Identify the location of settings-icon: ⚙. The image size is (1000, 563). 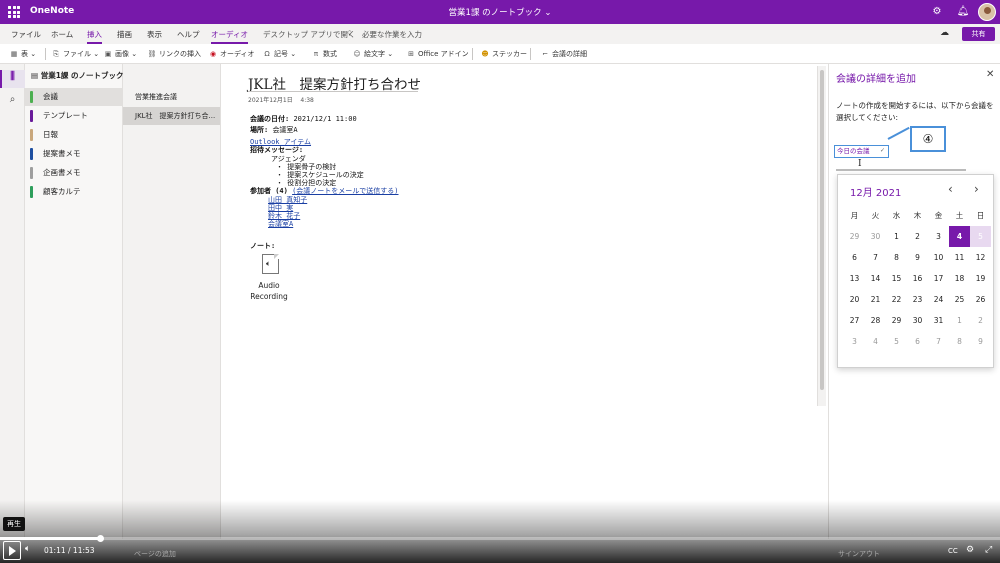
(970, 550).